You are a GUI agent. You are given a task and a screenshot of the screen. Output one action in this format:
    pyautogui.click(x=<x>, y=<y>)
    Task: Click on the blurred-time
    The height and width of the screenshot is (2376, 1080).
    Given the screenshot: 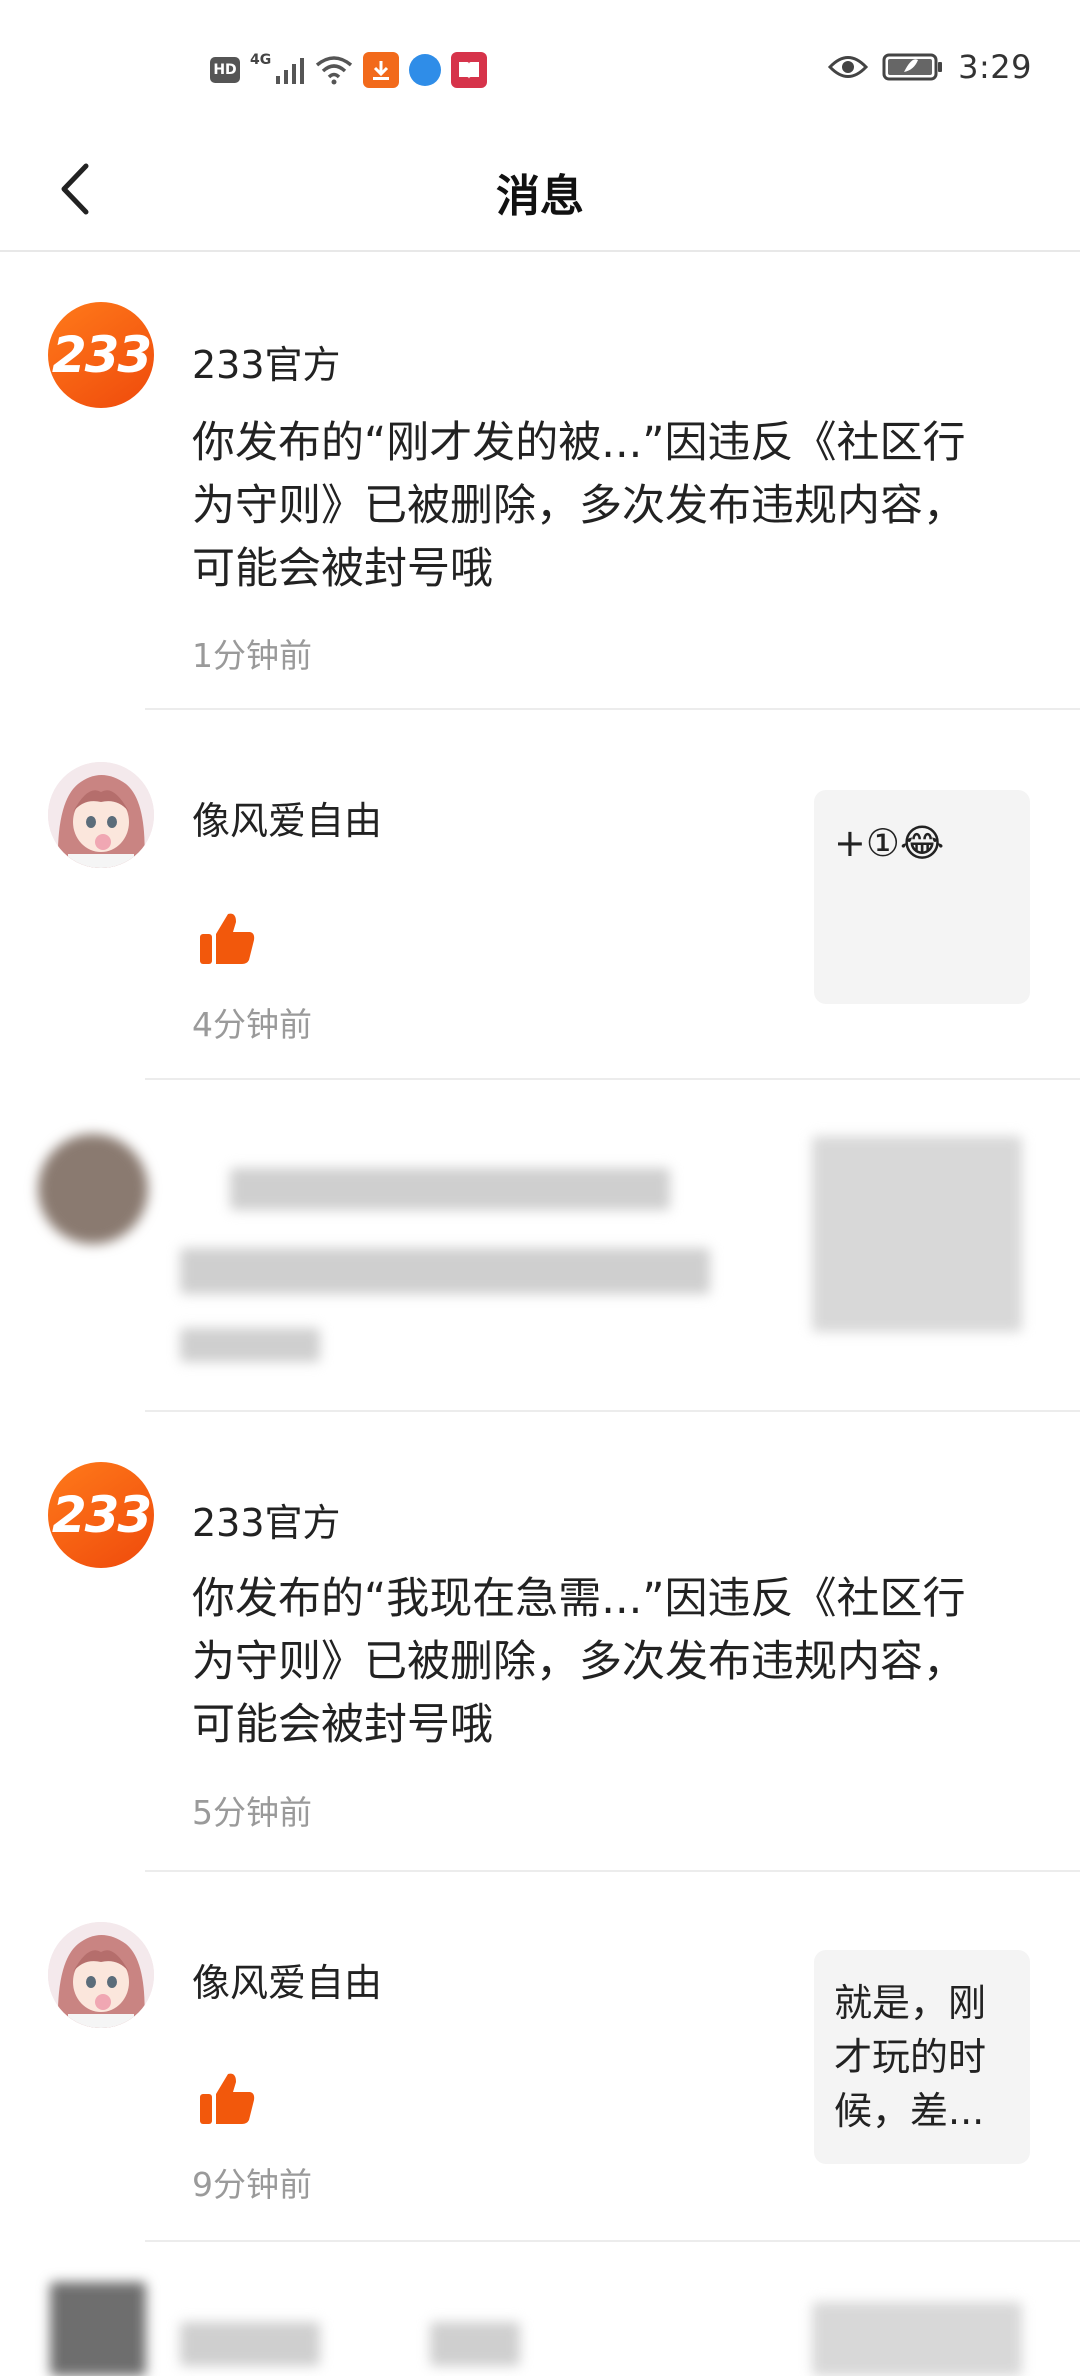 What is the action you would take?
    pyautogui.click(x=250, y=1345)
    